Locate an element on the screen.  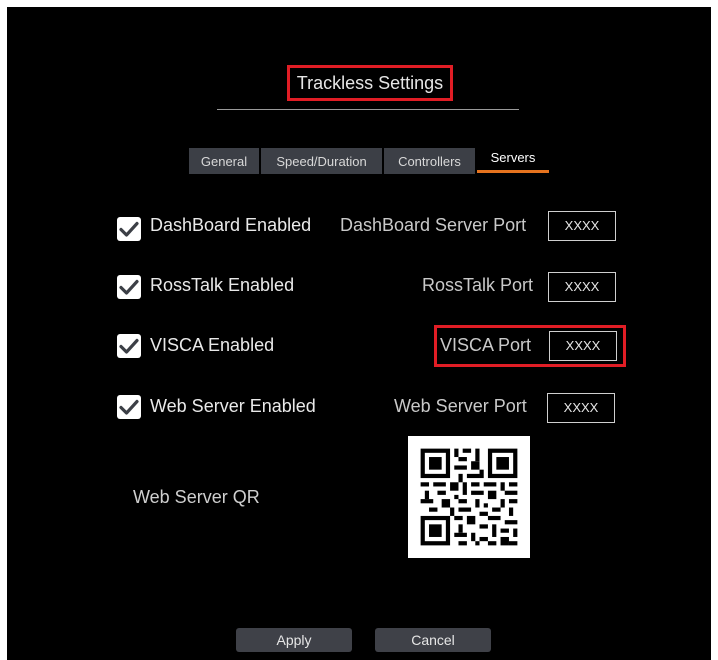
web-server-qr-code is located at coordinates (469, 497).